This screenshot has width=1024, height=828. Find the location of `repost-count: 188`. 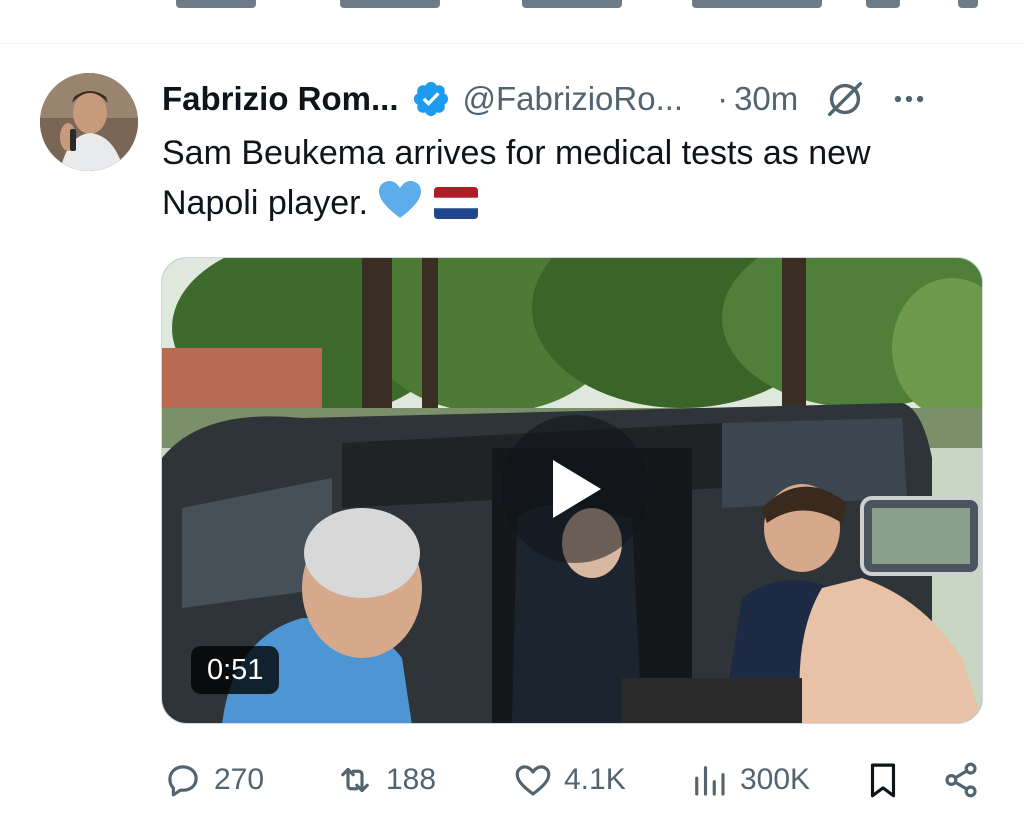

repost-count: 188 is located at coordinates (411, 779).